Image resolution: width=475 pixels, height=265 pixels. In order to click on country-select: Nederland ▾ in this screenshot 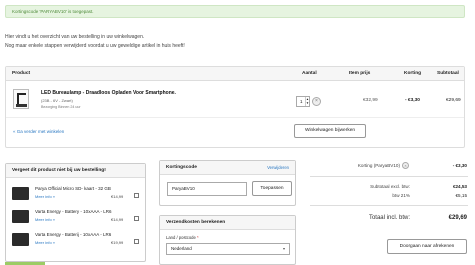, I will do `click(228, 249)`.